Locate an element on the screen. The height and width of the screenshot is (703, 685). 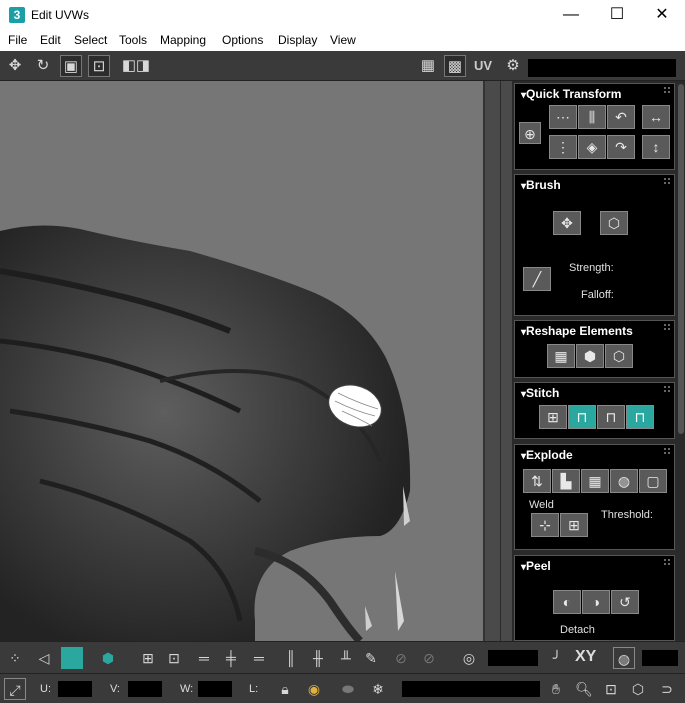
lock-icon: 🔒︎ is located at coordinates (285, 689).